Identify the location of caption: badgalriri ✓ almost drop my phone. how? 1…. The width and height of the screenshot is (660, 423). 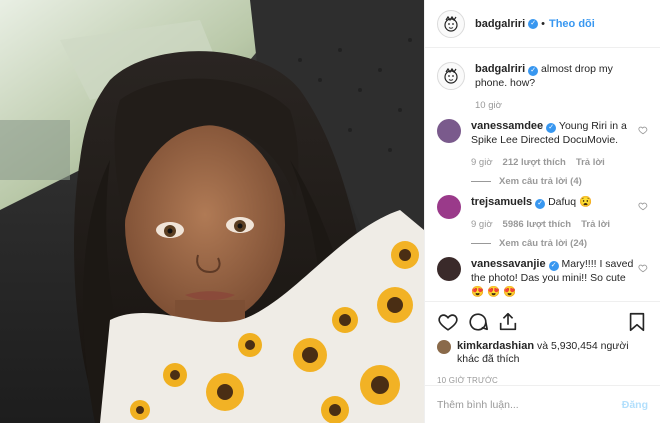
(542, 86).